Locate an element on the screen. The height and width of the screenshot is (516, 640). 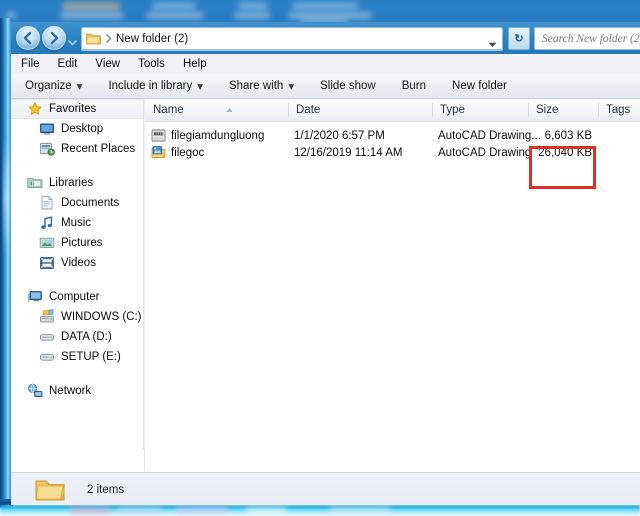
sidebar-item-data-d: DATA (D:) is located at coordinates (77, 337).